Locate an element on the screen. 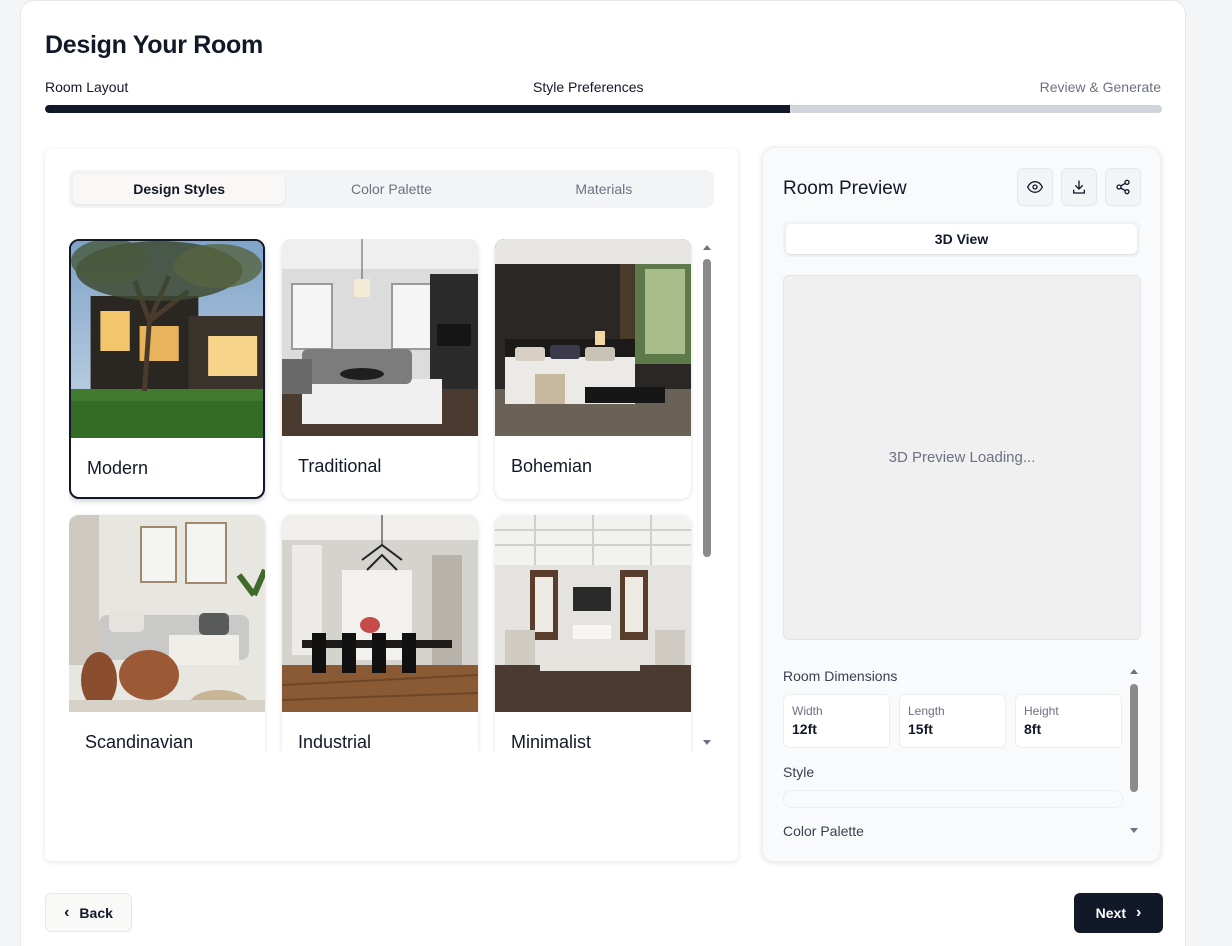  view-tabs: 3D View is located at coordinates (961, 239).